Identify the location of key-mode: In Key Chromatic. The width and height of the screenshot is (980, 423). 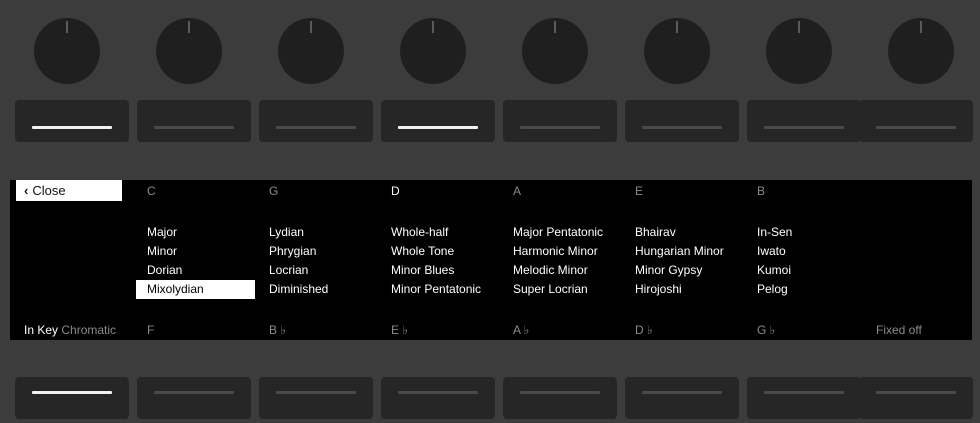
(70, 330).